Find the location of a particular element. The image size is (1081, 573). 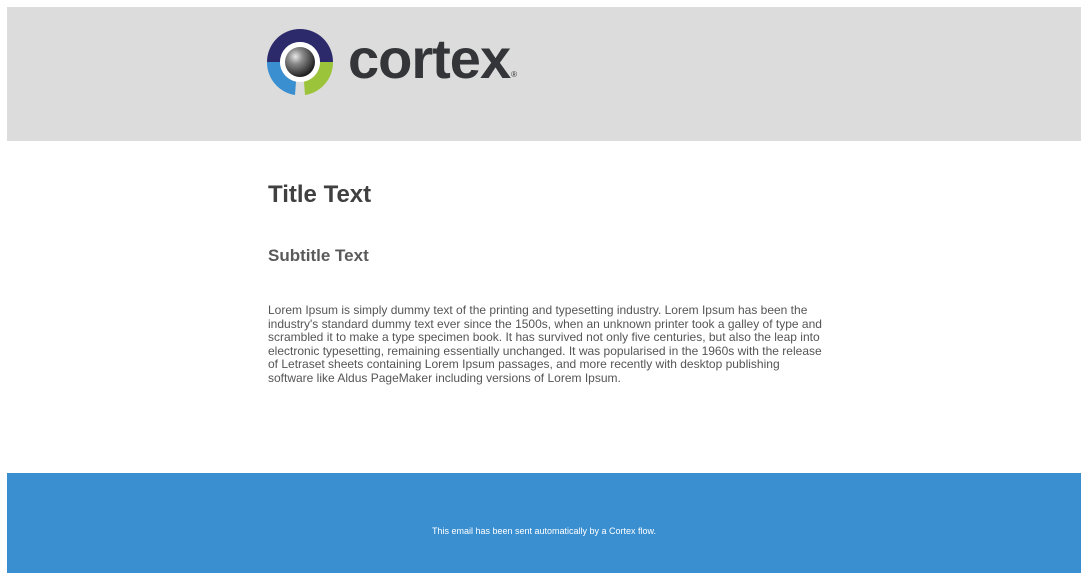

cortex-wordmark: cortex® is located at coordinates (432, 58).